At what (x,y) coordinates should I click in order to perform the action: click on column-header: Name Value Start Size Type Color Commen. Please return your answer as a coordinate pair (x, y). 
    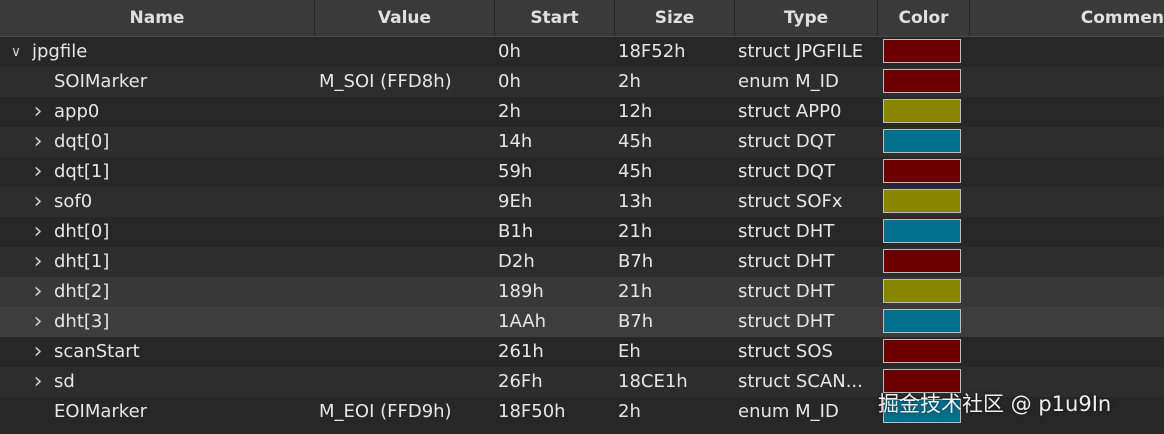
    Looking at the image, I should click on (582, 18).